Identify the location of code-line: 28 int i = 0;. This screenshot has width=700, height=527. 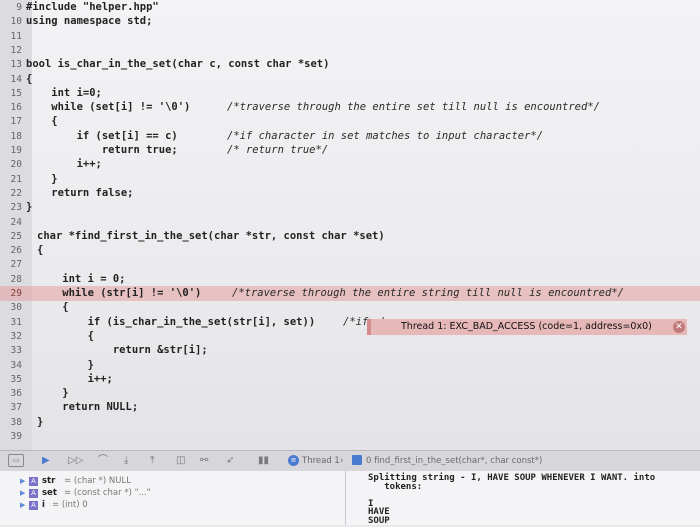
(350, 279).